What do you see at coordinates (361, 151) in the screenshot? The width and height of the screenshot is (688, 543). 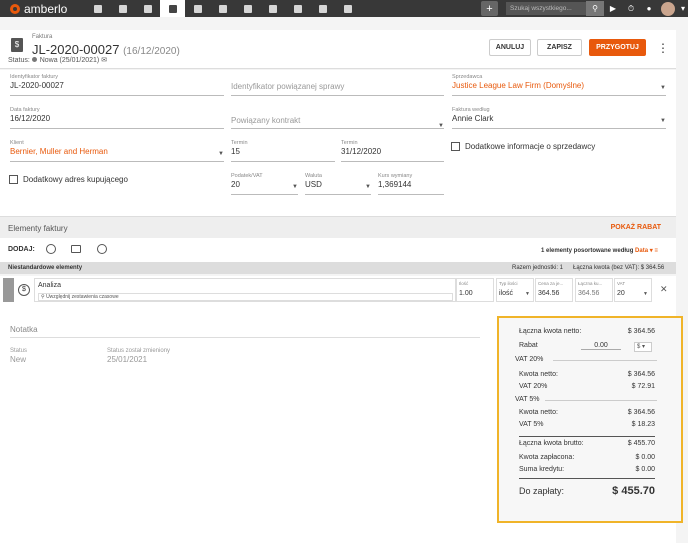 I see `due-date-value: 31/12/2020` at bounding box center [361, 151].